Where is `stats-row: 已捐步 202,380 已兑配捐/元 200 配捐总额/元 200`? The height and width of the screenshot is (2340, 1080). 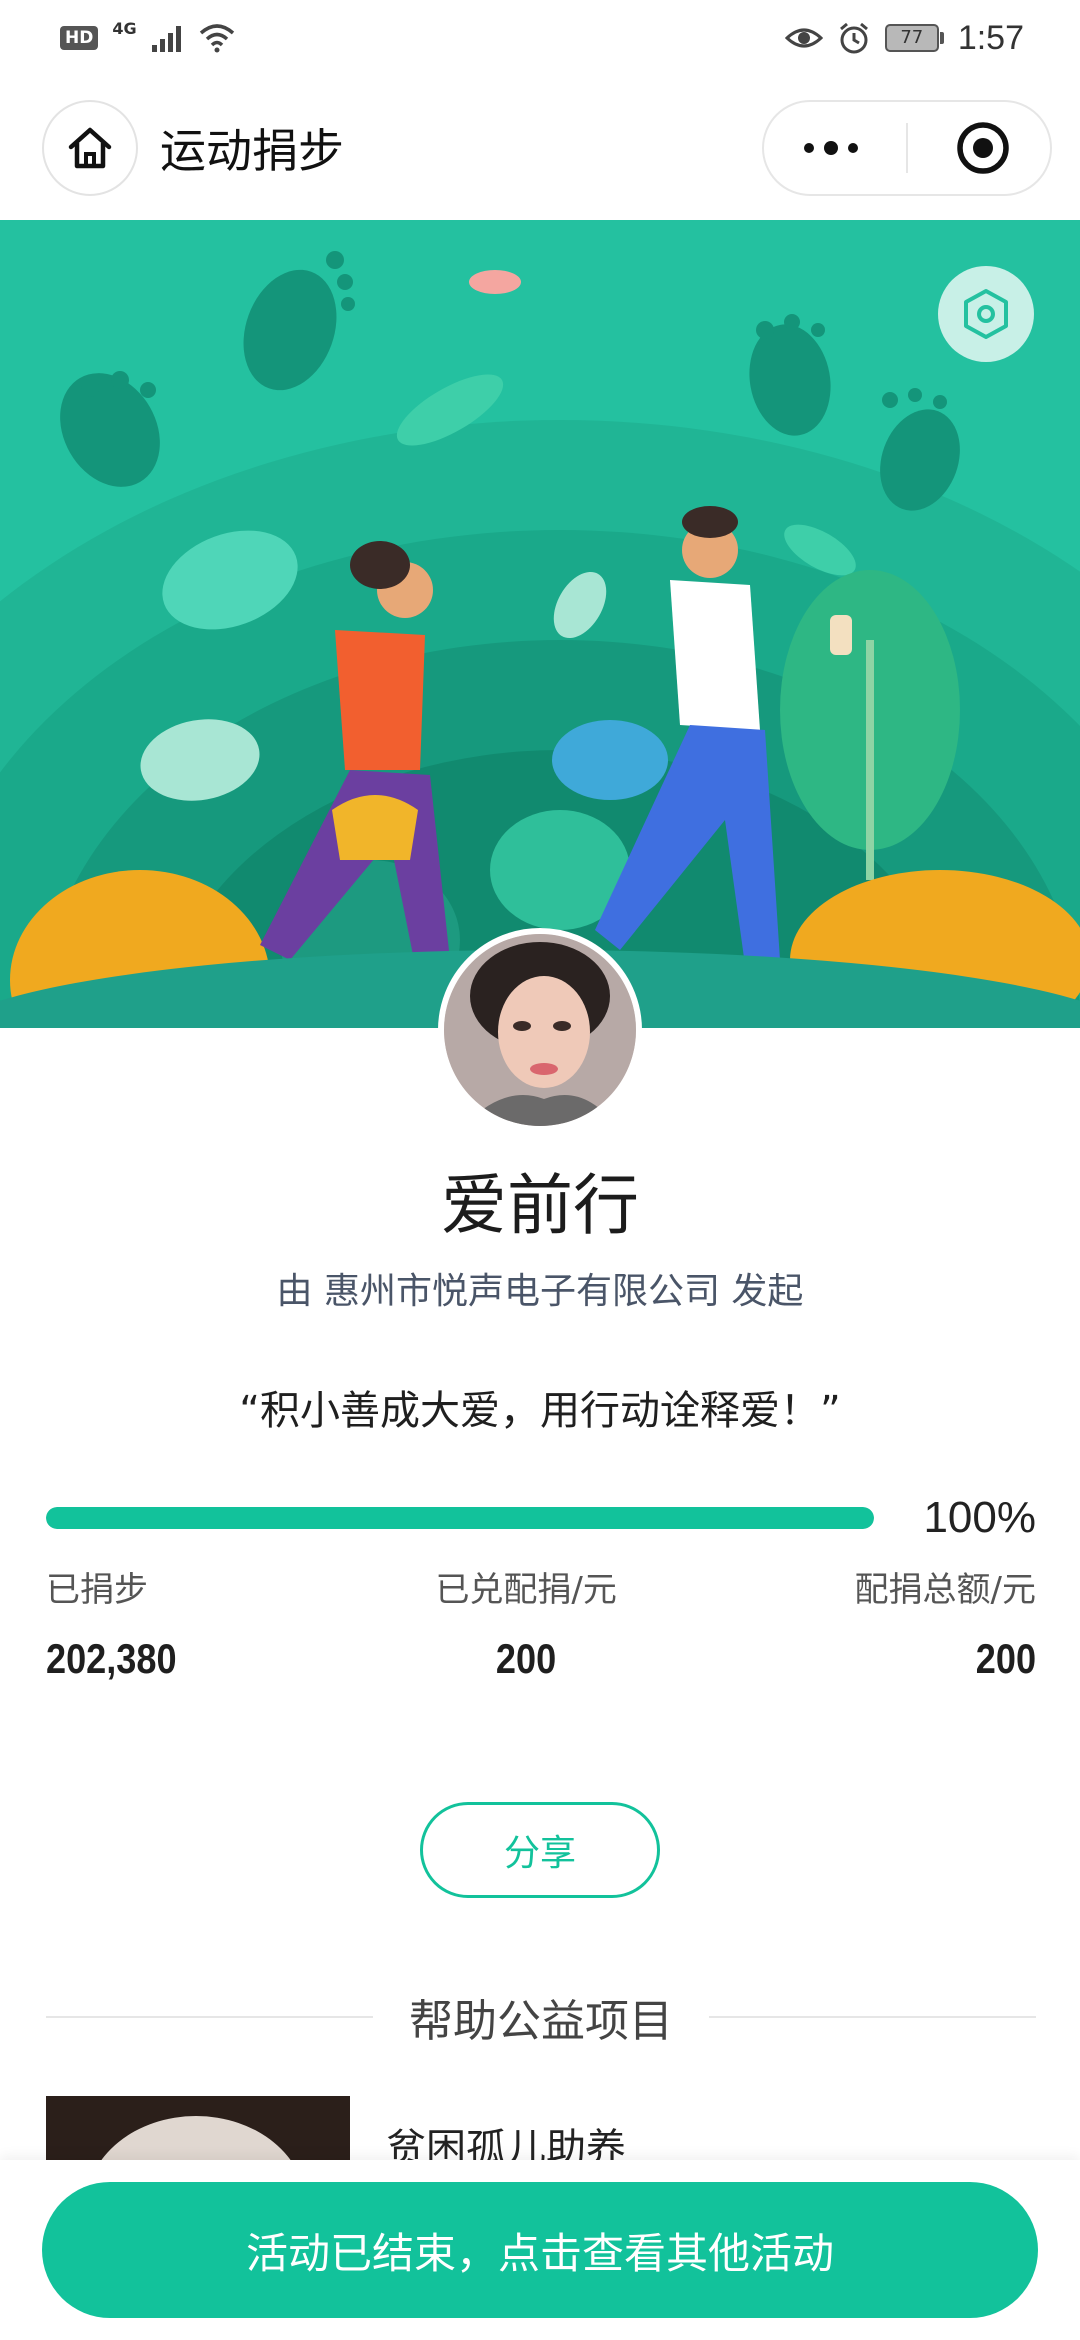 stats-row: 已捐步 202,380 已兑配捐/元 200 配捐总额/元 200 is located at coordinates (541, 1622).